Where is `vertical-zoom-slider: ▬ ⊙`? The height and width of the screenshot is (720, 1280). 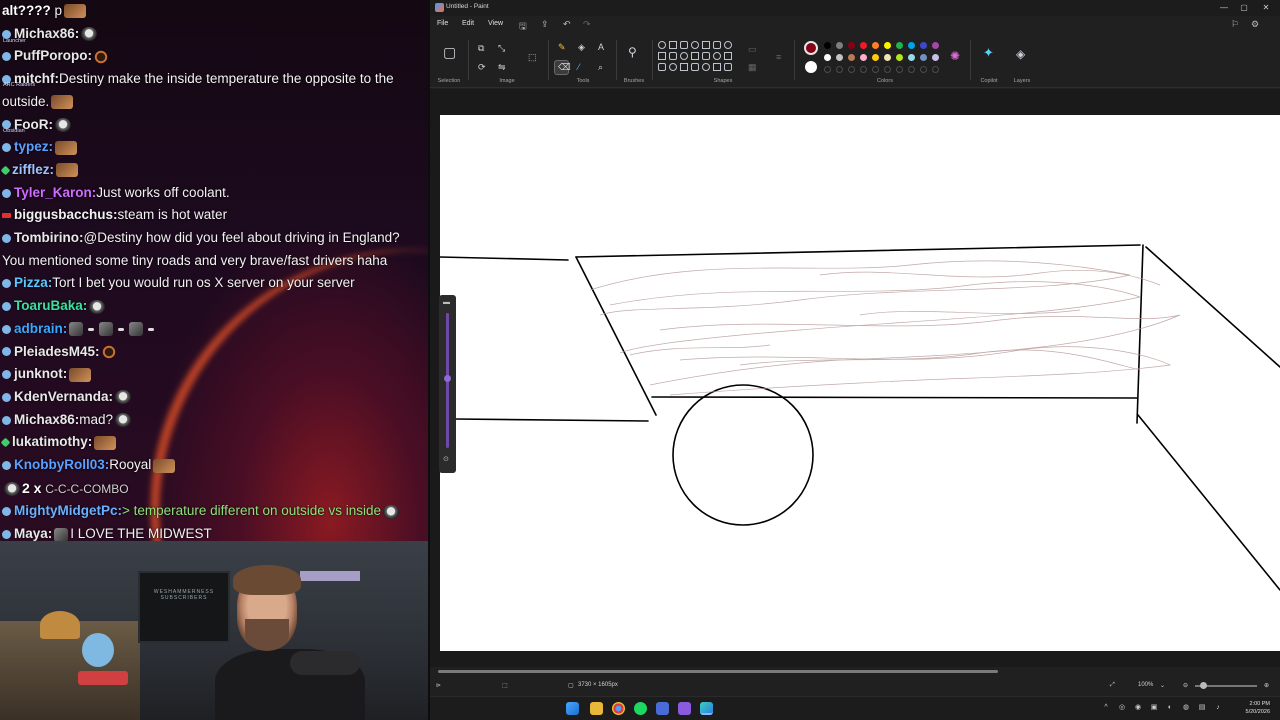
vertical-zoom-slider: ▬ ⊙ is located at coordinates (447, 384).